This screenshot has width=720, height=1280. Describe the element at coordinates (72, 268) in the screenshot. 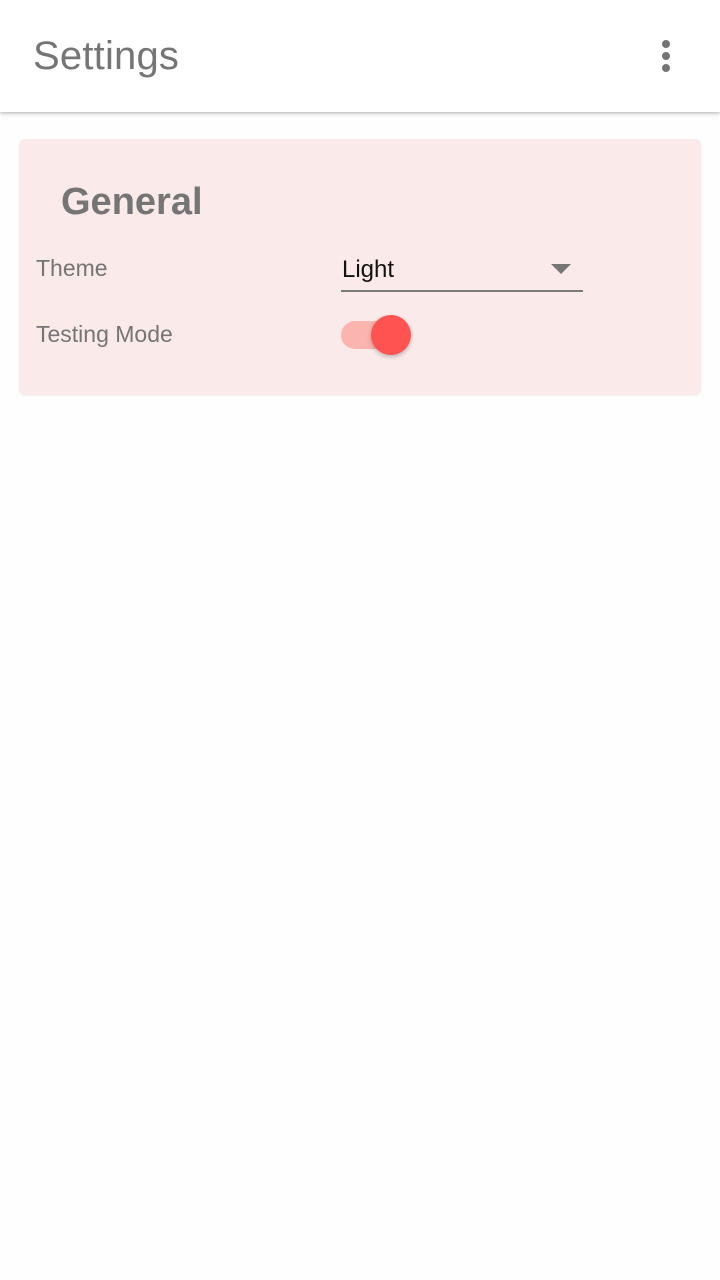

I see `theme-label: Theme` at that location.